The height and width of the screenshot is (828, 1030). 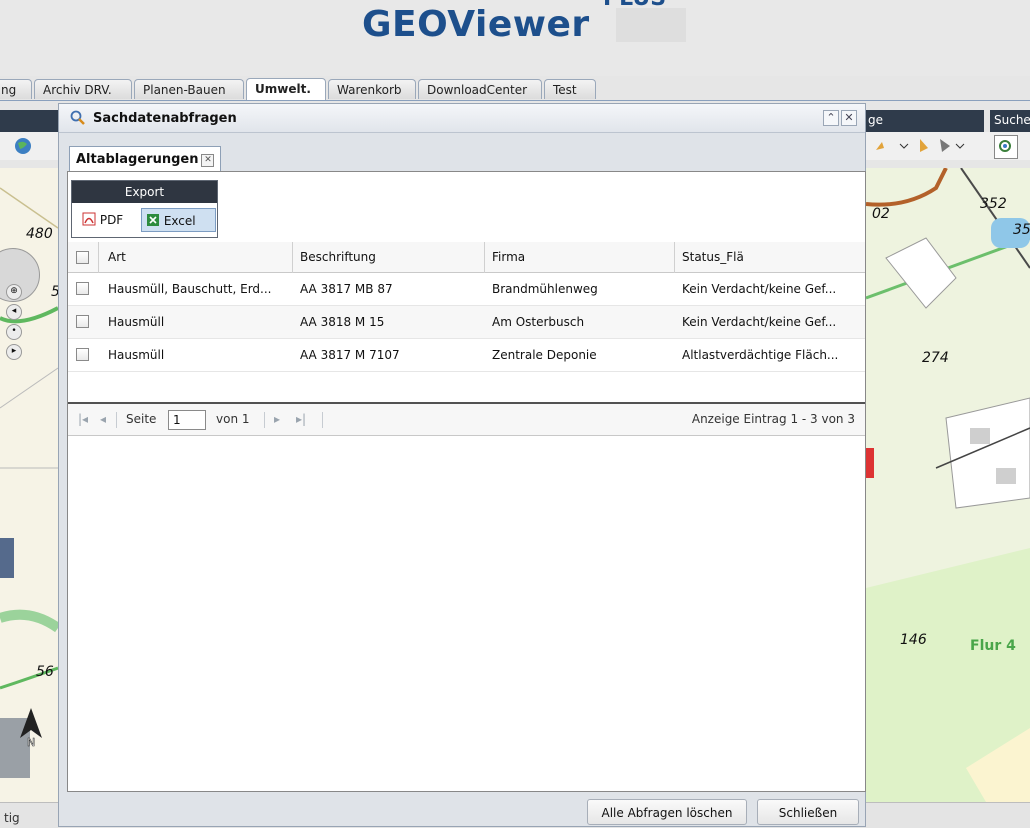 I want to click on globe-icon, so click(x=23, y=146).